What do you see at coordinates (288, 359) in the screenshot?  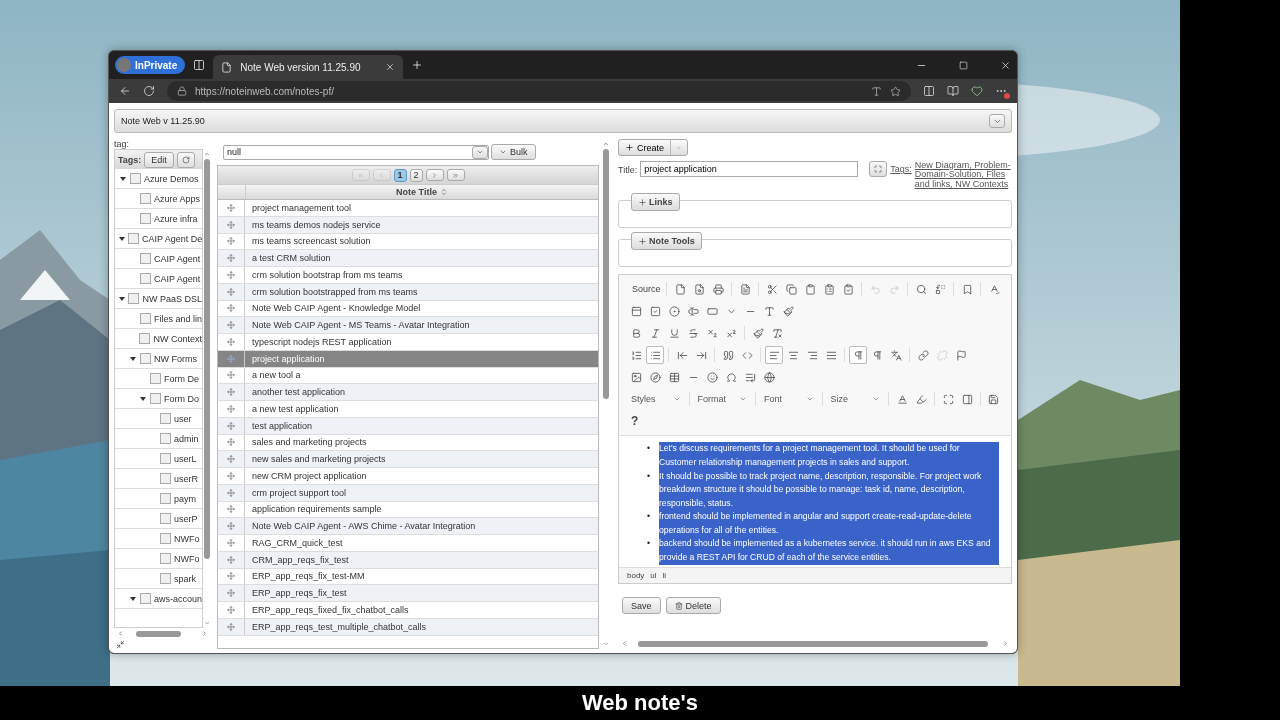 I see `note-title: project application` at bounding box center [288, 359].